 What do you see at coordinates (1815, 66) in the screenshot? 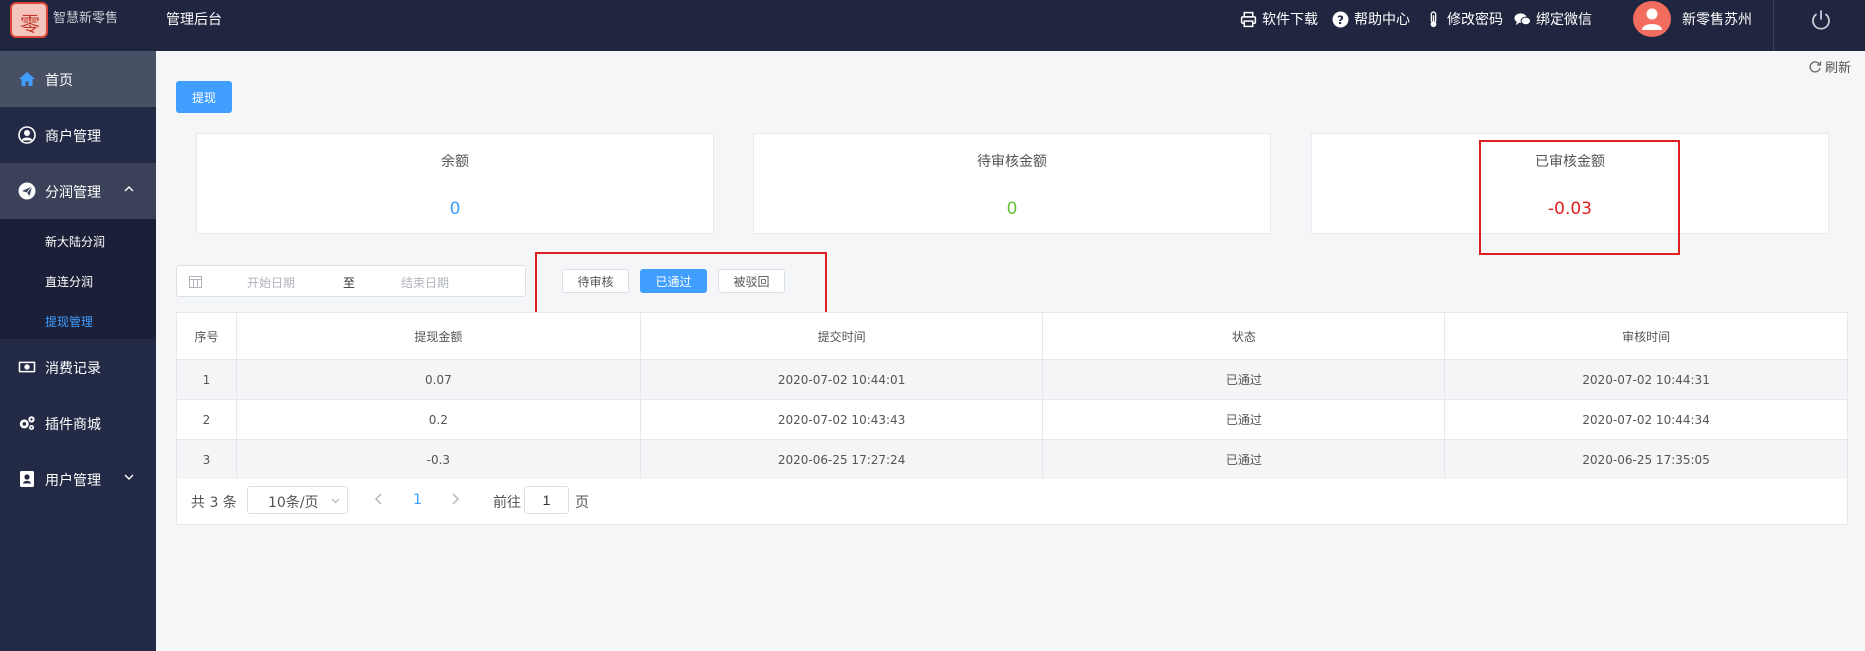
I see `refresh-icon` at bounding box center [1815, 66].